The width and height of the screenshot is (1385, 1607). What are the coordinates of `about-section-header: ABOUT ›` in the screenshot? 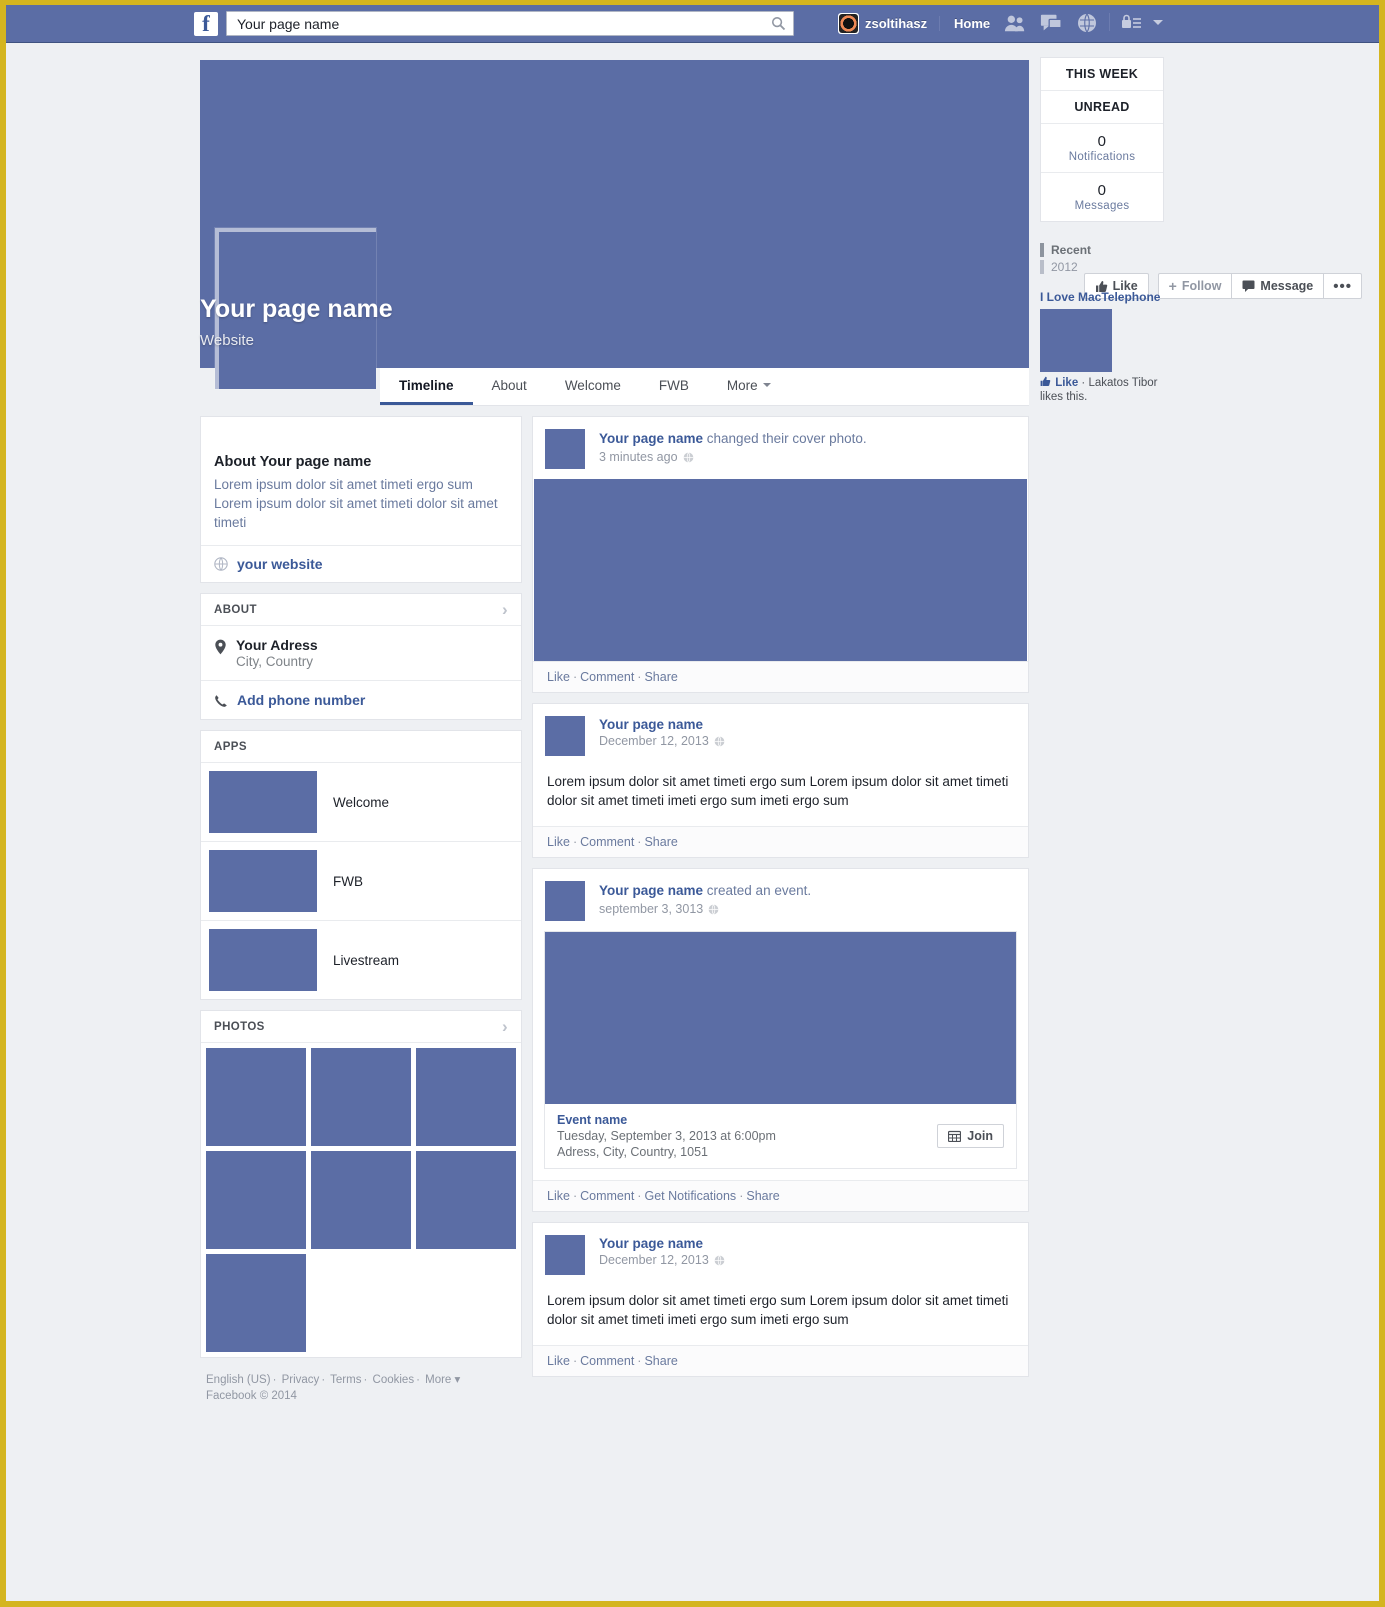 It's located at (361, 610).